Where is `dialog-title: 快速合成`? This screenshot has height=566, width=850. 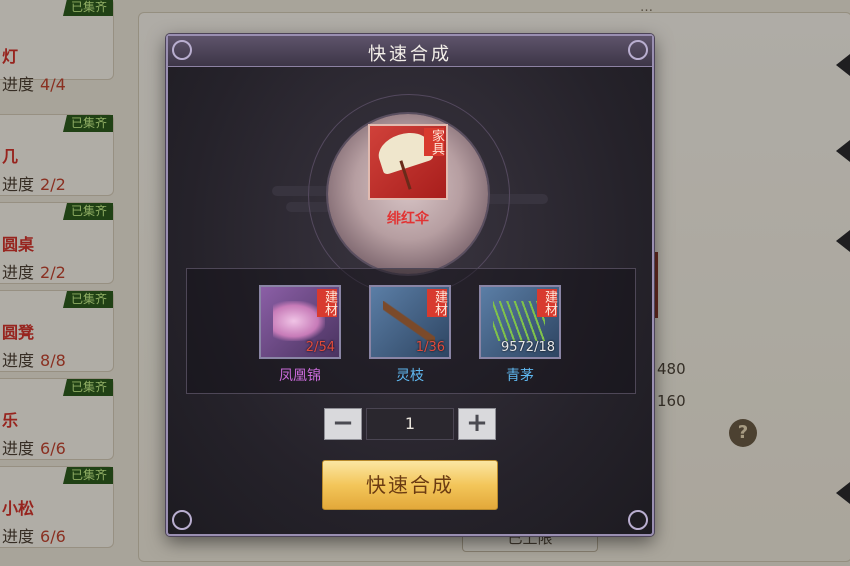 dialog-title: 快速合成 is located at coordinates (410, 54).